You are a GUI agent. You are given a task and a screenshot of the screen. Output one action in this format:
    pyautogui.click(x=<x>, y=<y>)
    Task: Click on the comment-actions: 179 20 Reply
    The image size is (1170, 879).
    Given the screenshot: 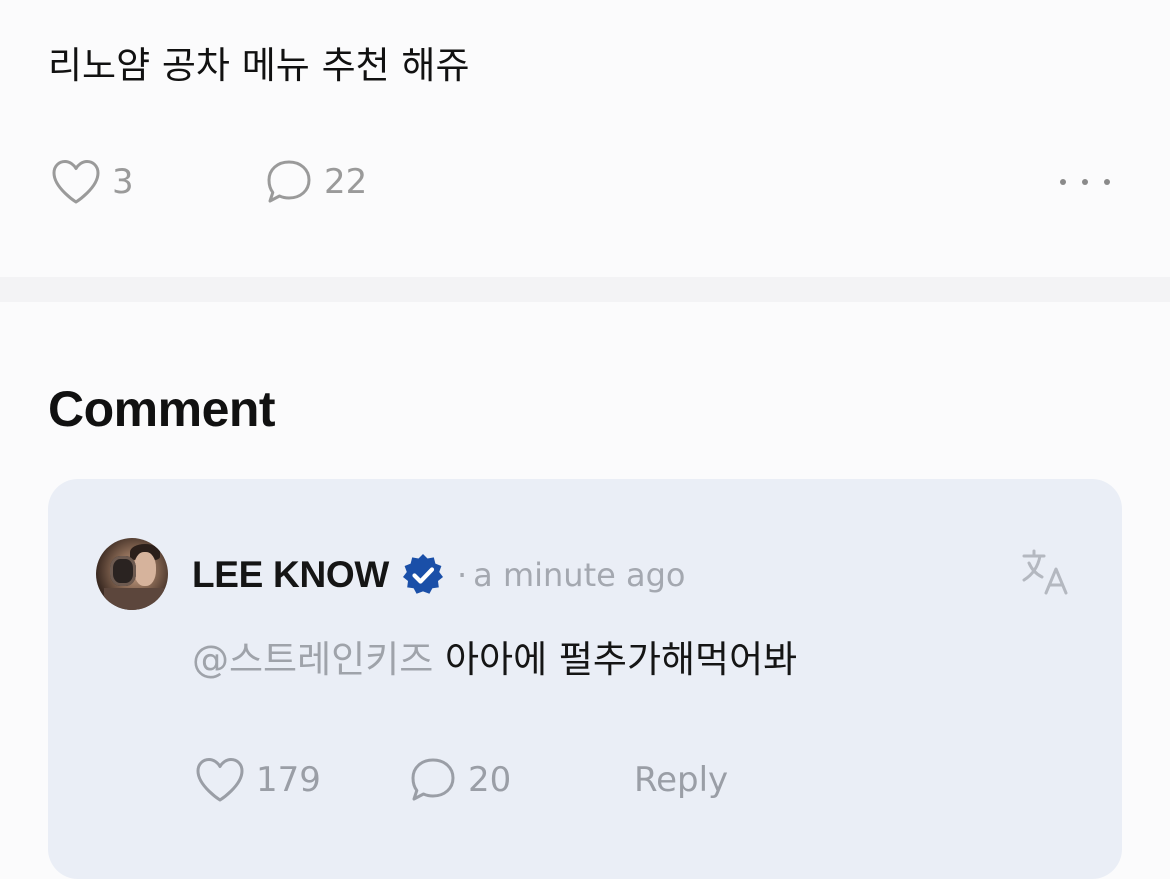 What is the action you would take?
    pyautogui.click(x=544, y=780)
    